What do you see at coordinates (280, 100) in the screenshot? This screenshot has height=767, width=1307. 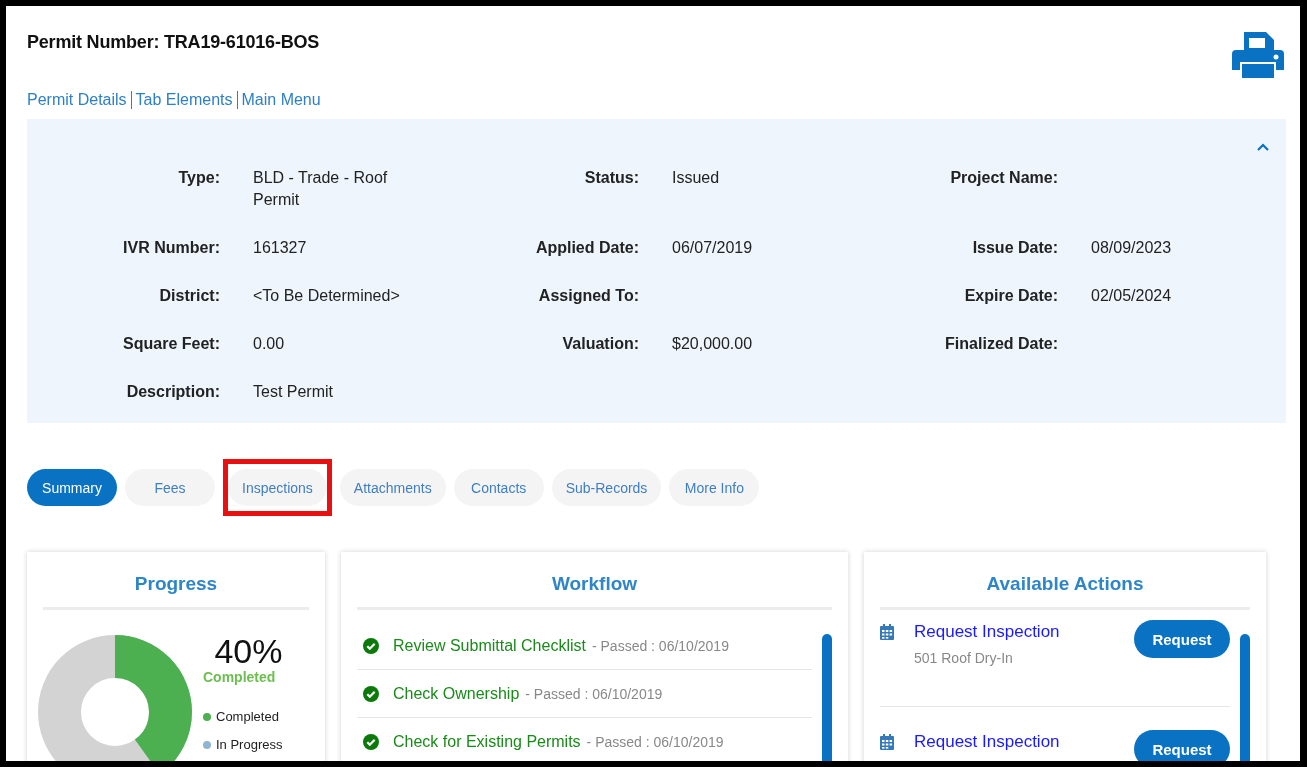 I see `nav-link: Main Menu` at bounding box center [280, 100].